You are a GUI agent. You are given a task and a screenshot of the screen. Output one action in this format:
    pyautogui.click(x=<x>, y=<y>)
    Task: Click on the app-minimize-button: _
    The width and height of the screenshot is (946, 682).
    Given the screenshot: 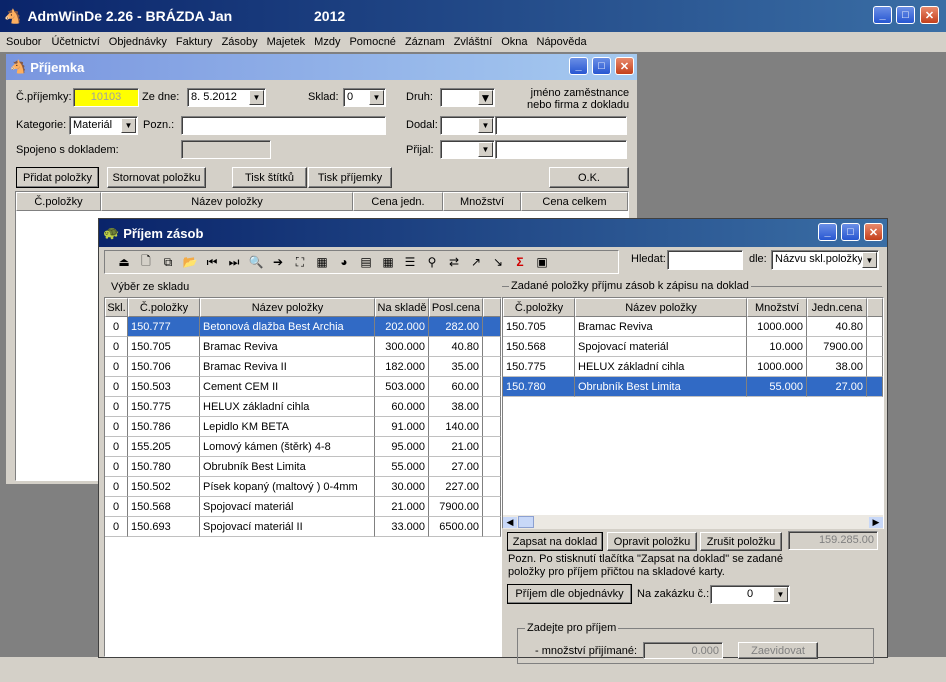 What is the action you would take?
    pyautogui.click(x=882, y=15)
    